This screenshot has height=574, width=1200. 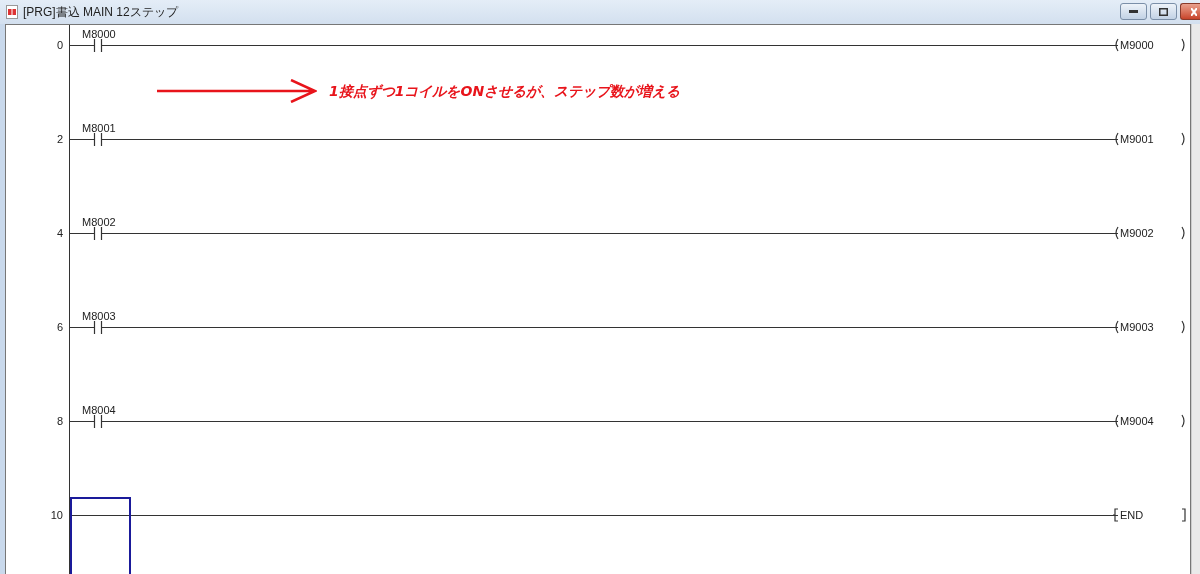 I want to click on step-number: 2, so click(x=59, y=139).